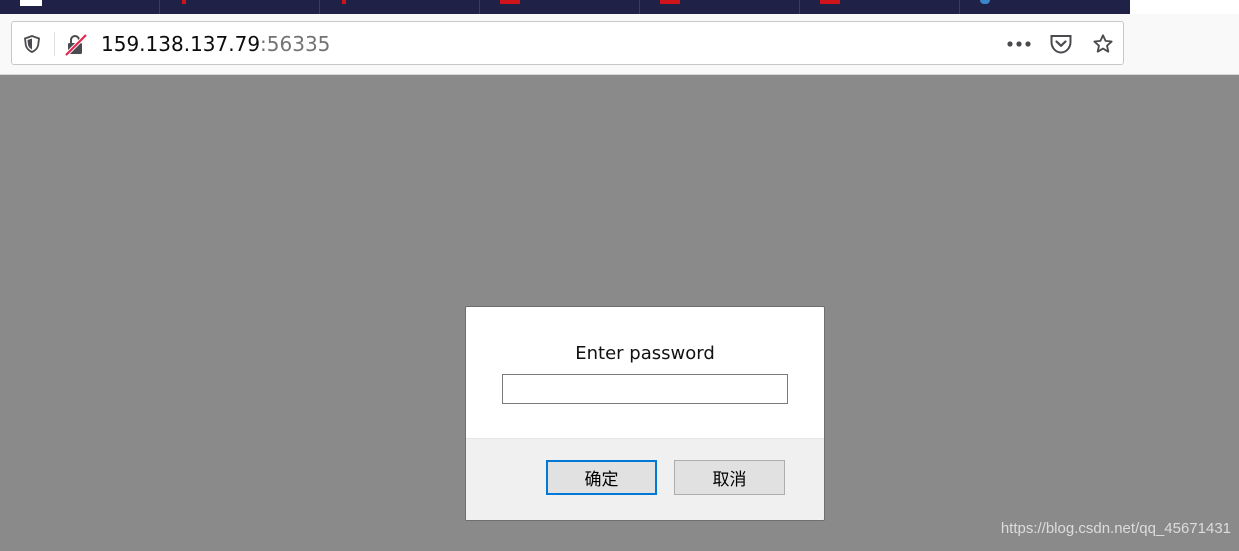 This screenshot has width=1239, height=551. Describe the element at coordinates (295, 44) in the screenshot. I see `url-port: :56335` at that location.